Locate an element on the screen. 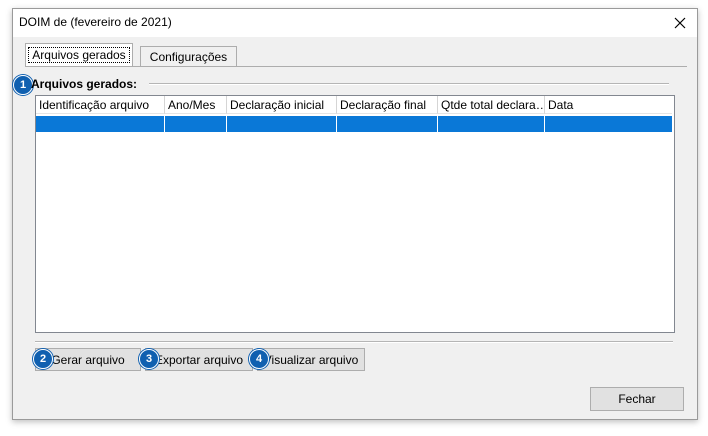 The width and height of the screenshot is (708, 436). export-file-button: Exportar arquivo is located at coordinates (199, 359).